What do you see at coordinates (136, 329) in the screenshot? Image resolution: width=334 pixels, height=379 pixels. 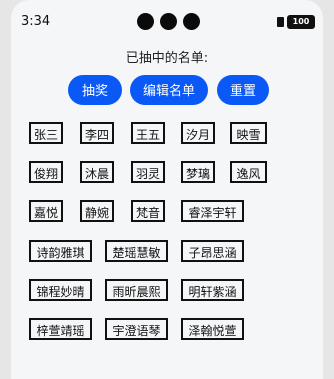 I see `name-tag: 宇澄语琴` at bounding box center [136, 329].